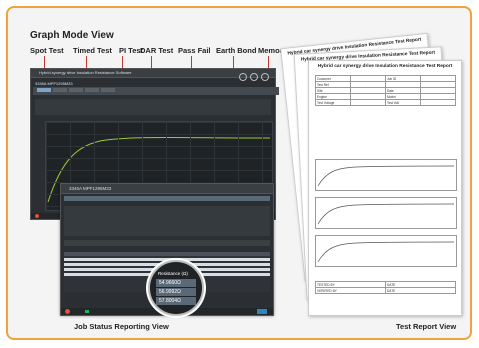  I want to click on close-icon, so click(265, 77).